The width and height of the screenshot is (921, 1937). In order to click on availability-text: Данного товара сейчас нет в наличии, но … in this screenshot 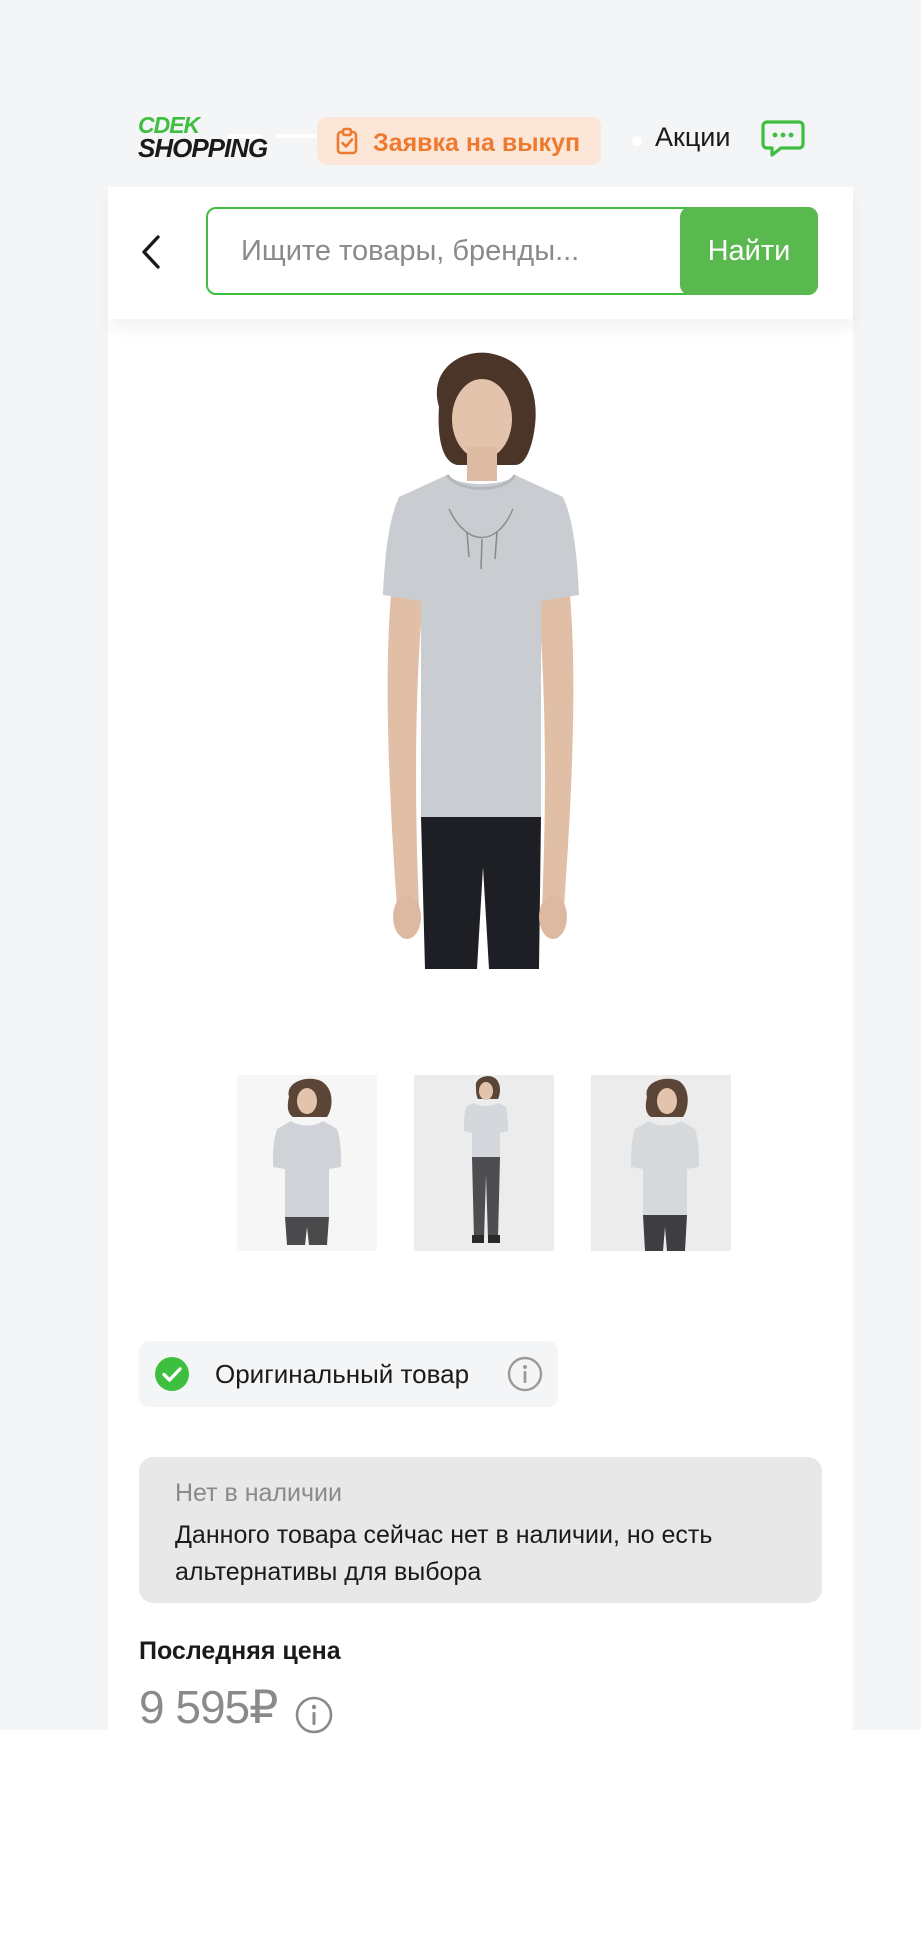, I will do `click(444, 1553)`.